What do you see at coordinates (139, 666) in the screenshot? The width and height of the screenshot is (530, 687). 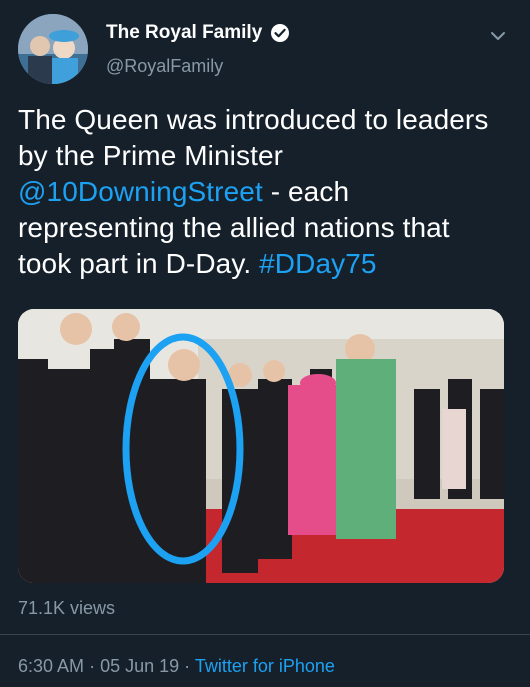 I see `tweet-date: 05 Jun 19` at bounding box center [139, 666].